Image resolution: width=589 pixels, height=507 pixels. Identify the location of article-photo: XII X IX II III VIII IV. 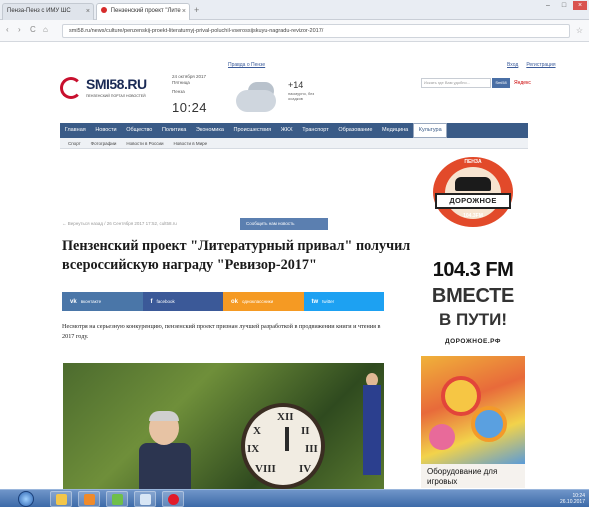
(223, 426).